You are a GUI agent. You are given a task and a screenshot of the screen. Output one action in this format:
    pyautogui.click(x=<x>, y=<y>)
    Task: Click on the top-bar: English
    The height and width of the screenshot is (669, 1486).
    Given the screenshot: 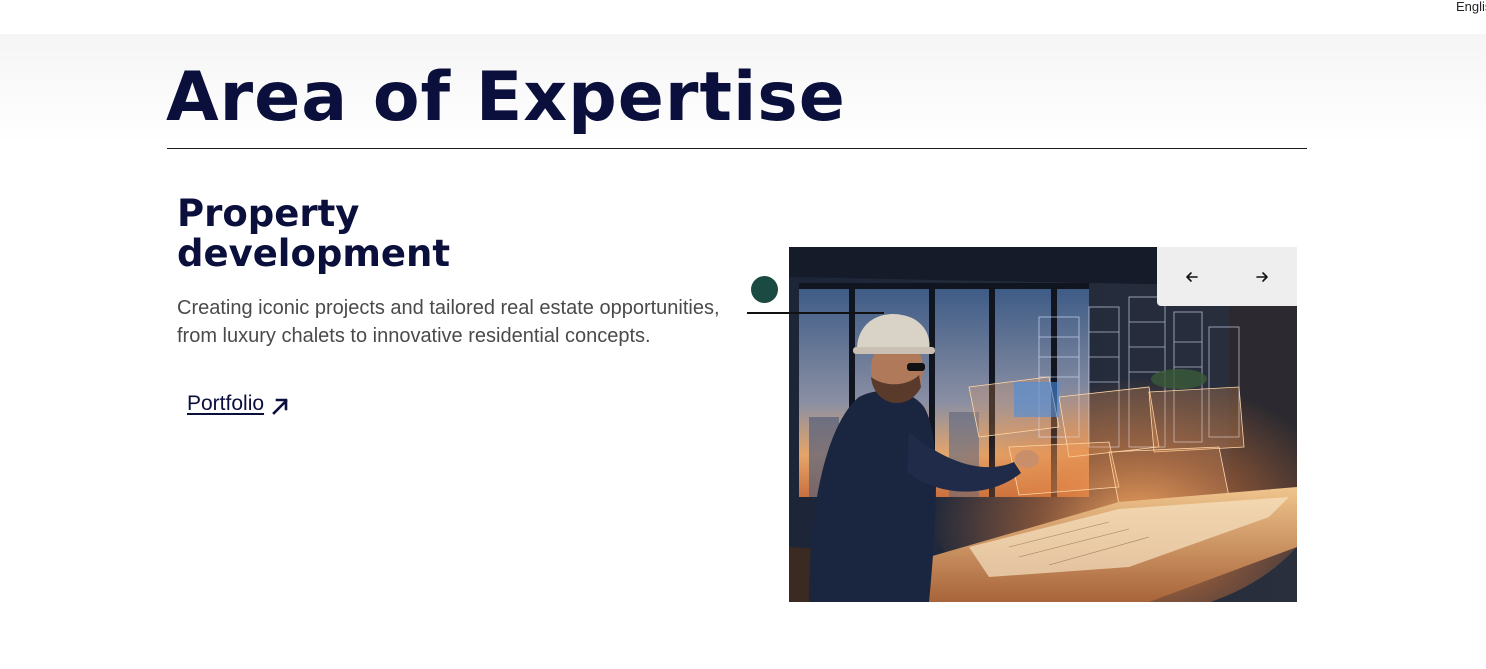 What is the action you would take?
    pyautogui.click(x=743, y=17)
    